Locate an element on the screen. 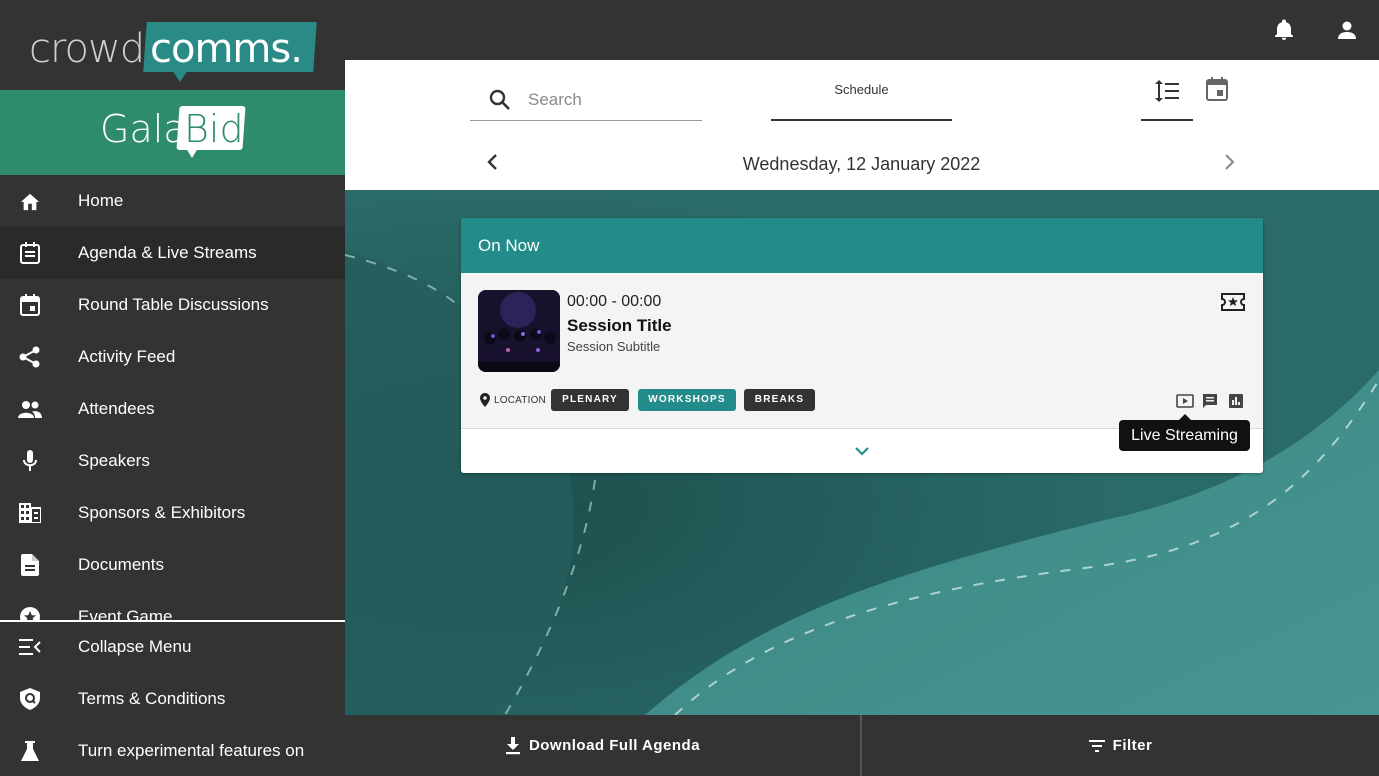 The height and width of the screenshot is (776, 1379). sidebar-item-documents: Documents is located at coordinates (172, 565).